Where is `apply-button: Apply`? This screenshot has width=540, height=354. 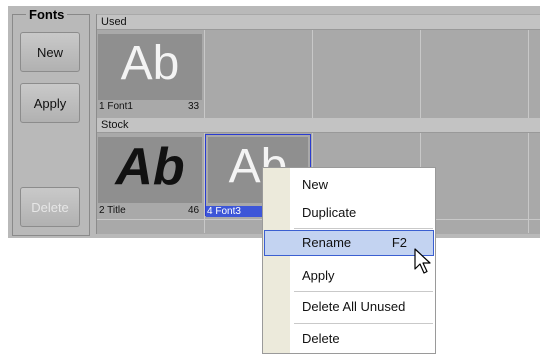 apply-button: Apply is located at coordinates (50, 103).